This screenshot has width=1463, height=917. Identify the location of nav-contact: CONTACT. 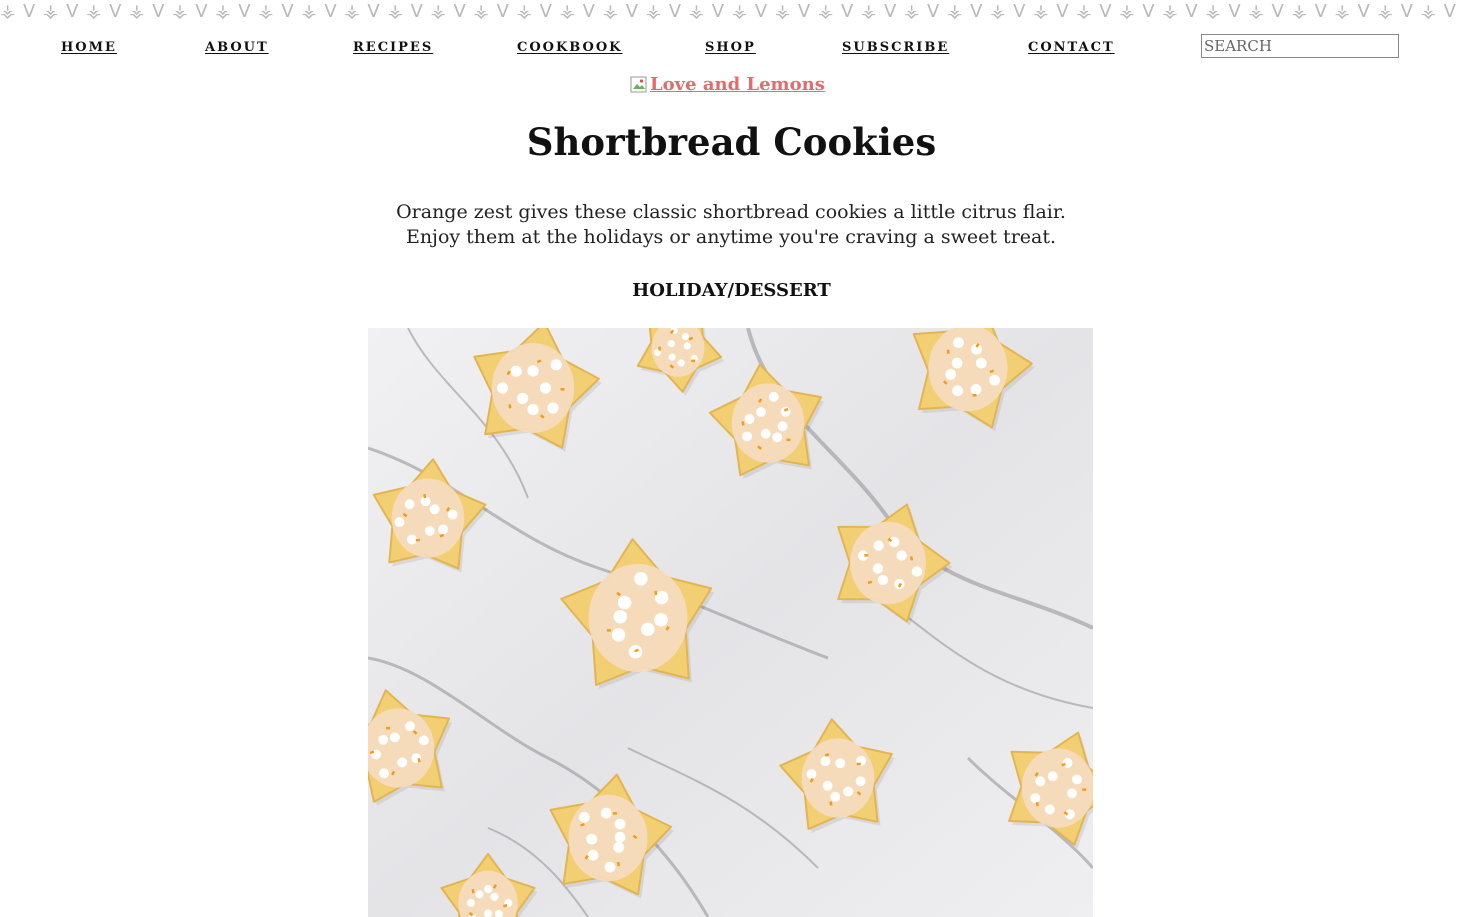
(1071, 47).